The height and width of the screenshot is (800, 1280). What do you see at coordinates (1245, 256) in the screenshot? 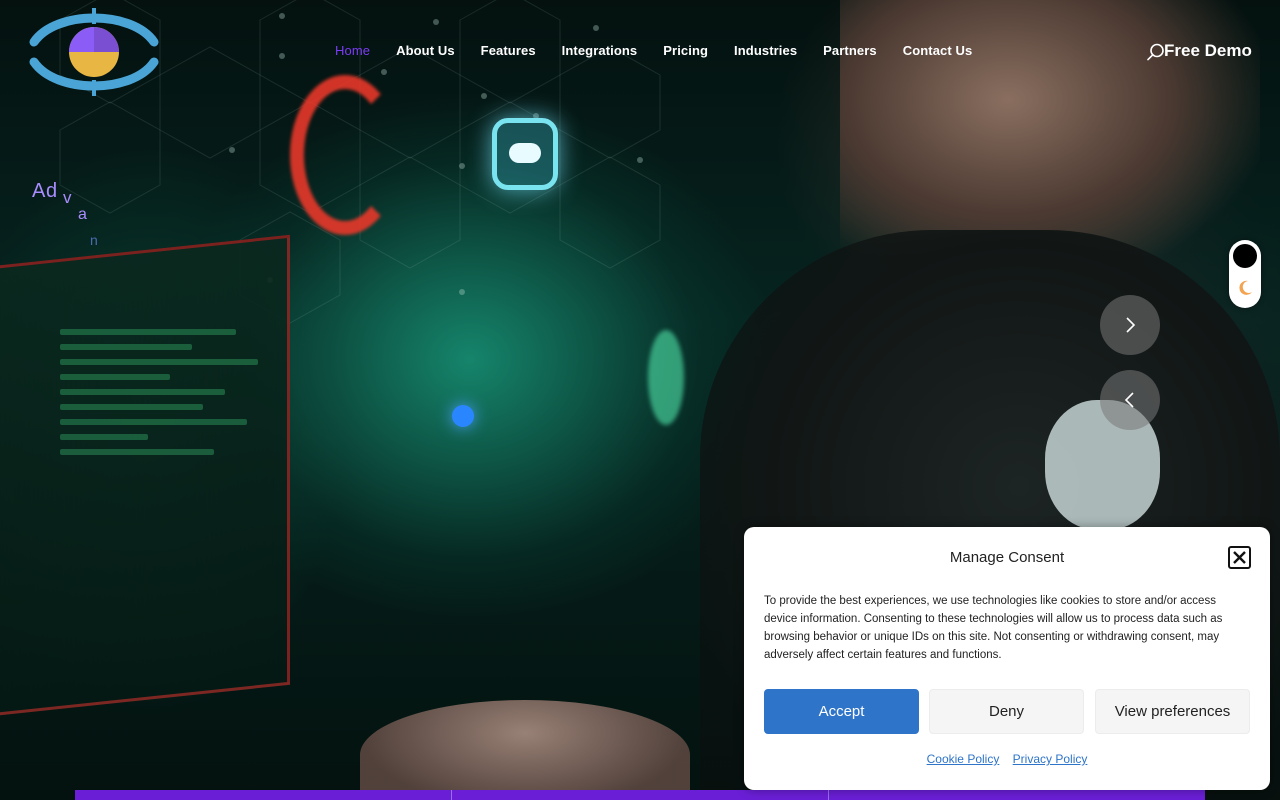
I see `dark-mode-dot` at bounding box center [1245, 256].